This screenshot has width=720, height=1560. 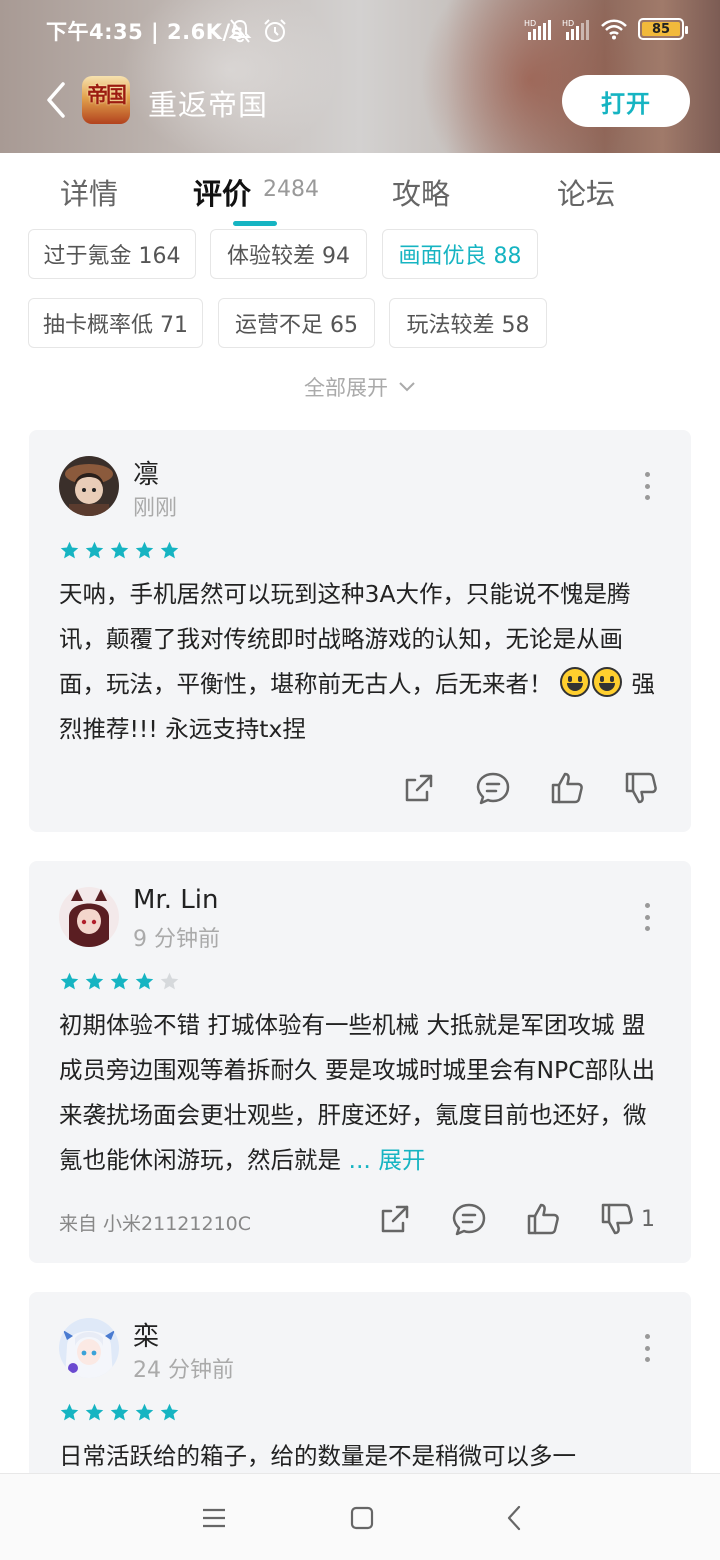 I want to click on battery-icon: 85, so click(x=663, y=29).